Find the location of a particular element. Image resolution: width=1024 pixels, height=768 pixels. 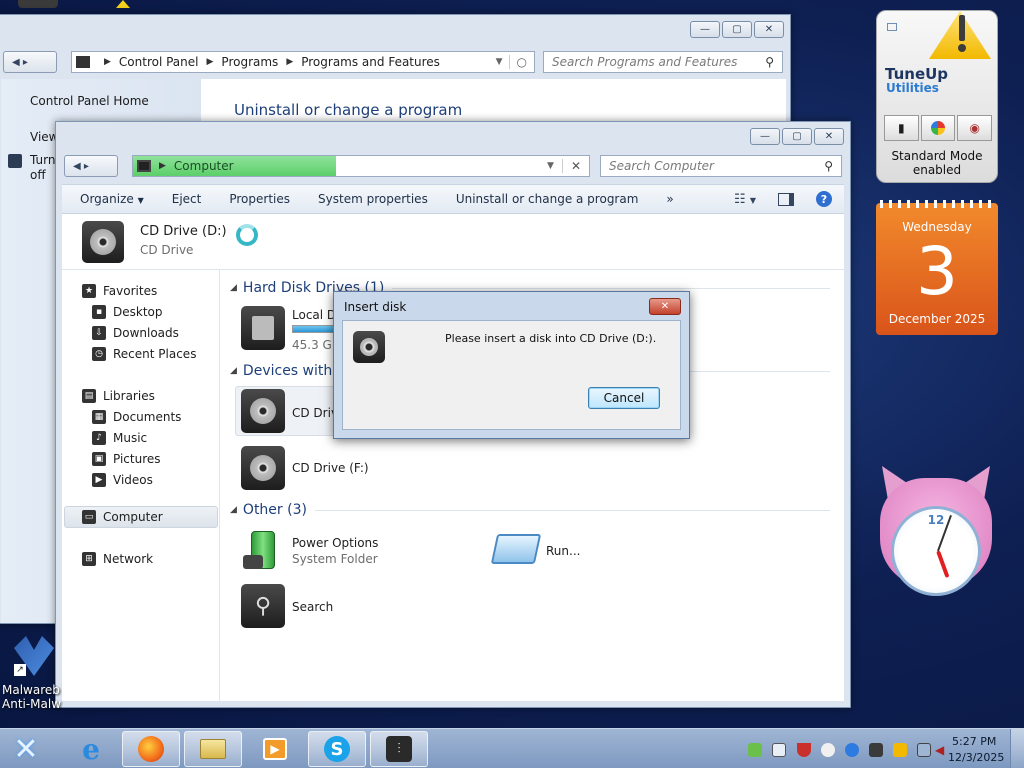

malwarebytes-label-line2: Anti-Malw is located at coordinates (31, 704).